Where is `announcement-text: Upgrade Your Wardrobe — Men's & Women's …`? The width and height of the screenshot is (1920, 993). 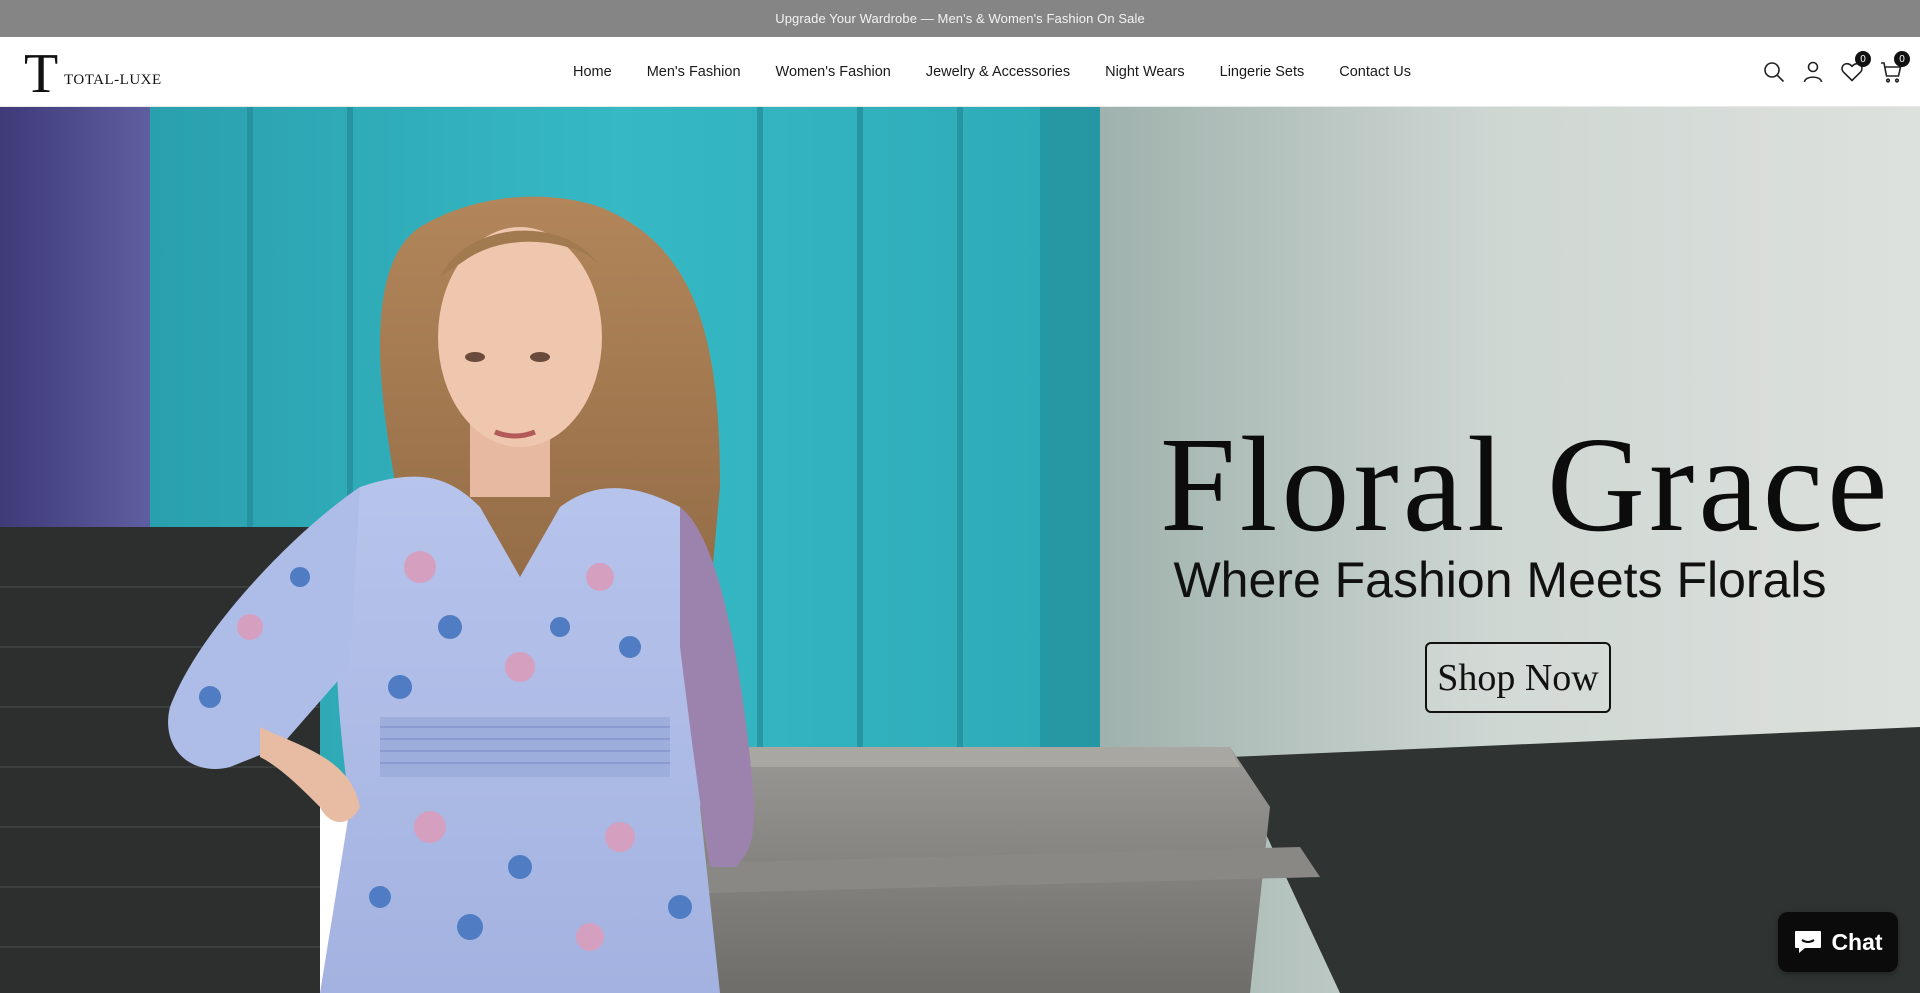 announcement-text: Upgrade Your Wardrobe — Men's & Women's … is located at coordinates (960, 18).